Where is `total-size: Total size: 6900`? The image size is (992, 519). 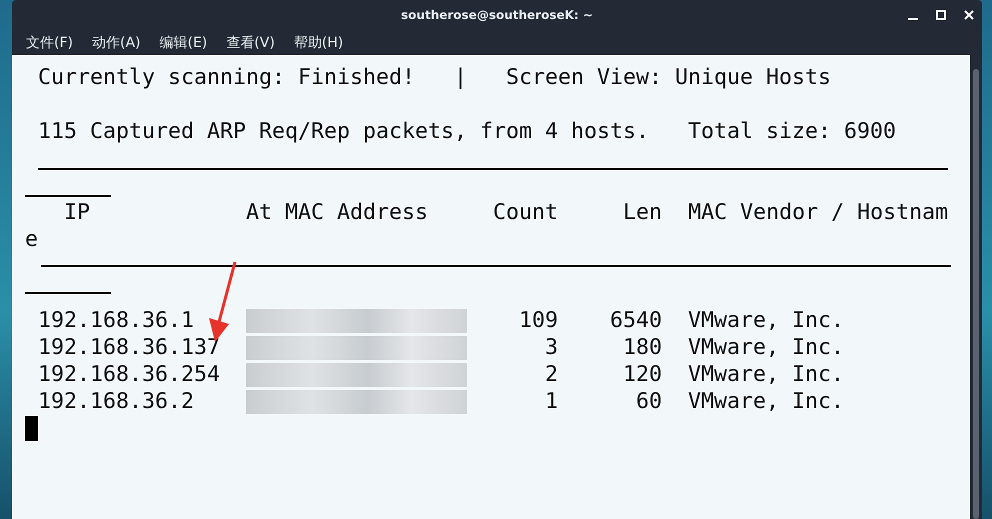
total-size: Total size: 6900 is located at coordinates (792, 131).